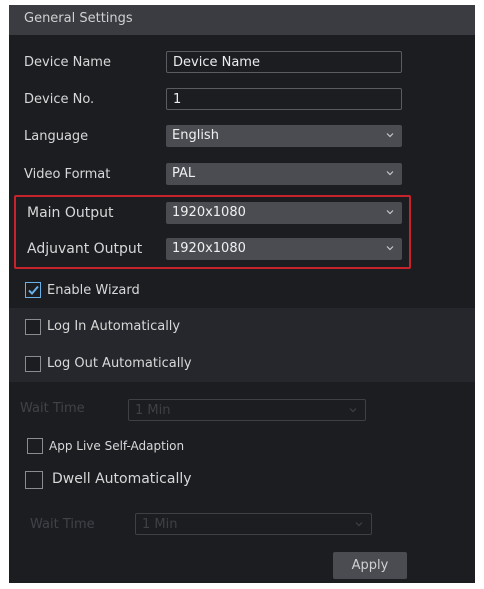  I want to click on adjuvant-output-select: 1920x1080, so click(284, 249).